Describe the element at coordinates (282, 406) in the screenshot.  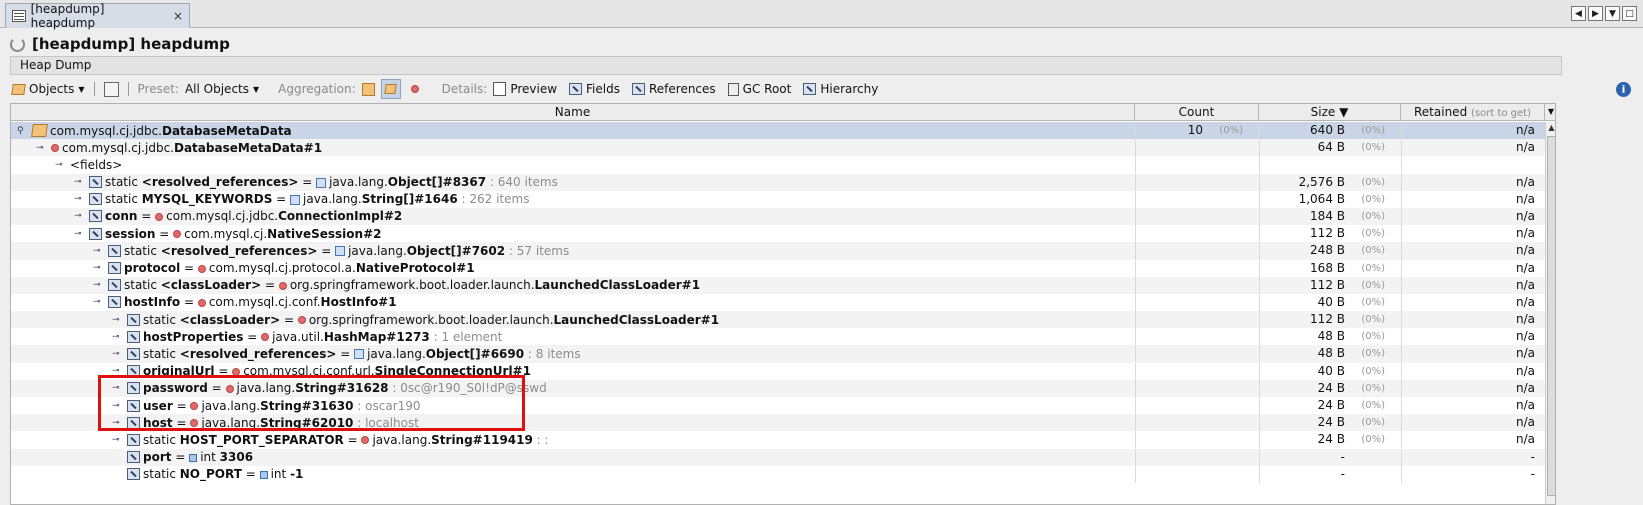
I see `row-label: user = java.lang.String#31630 : oscar190` at that location.